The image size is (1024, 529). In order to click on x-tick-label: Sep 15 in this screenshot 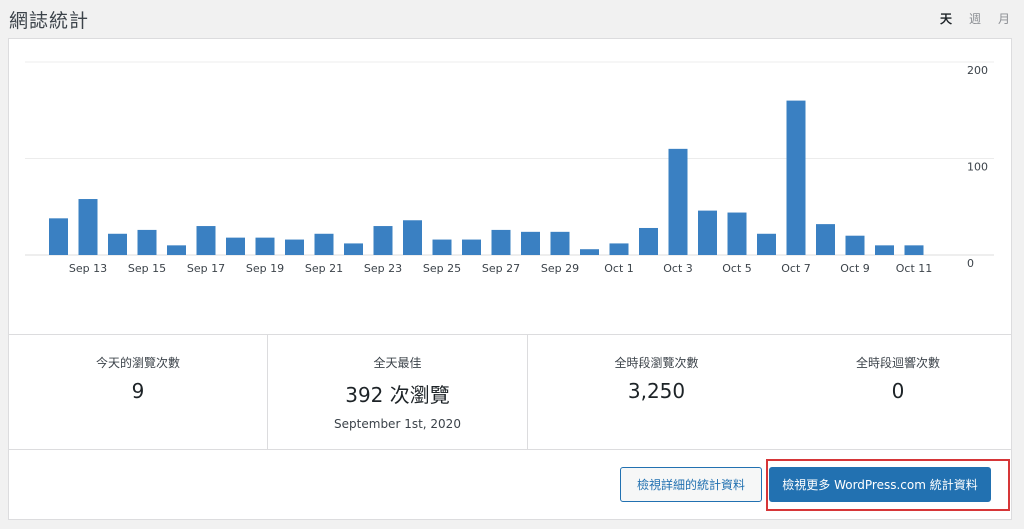, I will do `click(147, 268)`.